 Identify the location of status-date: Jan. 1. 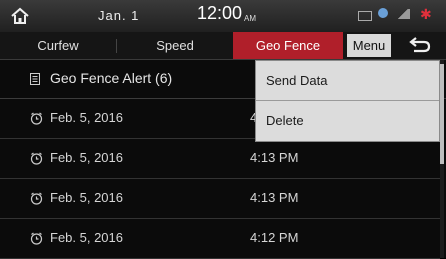
(119, 15).